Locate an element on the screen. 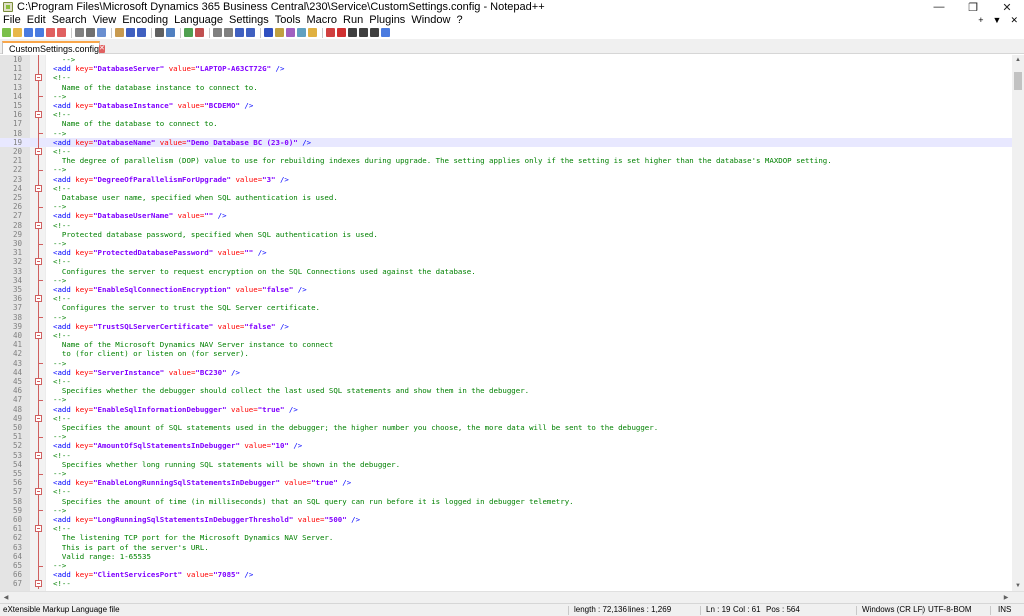  save-all-icon is located at coordinates (39, 32).